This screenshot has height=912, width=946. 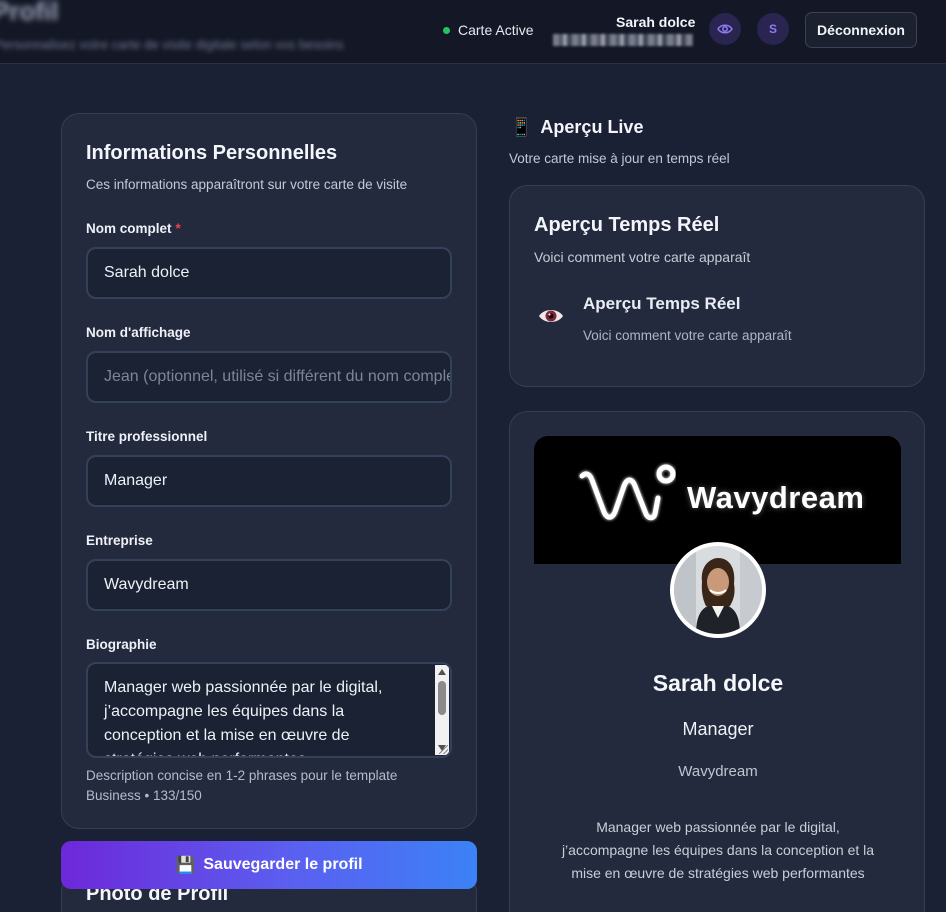 What do you see at coordinates (129, 228) in the screenshot?
I see `full-name-label-text: Nom complet` at bounding box center [129, 228].